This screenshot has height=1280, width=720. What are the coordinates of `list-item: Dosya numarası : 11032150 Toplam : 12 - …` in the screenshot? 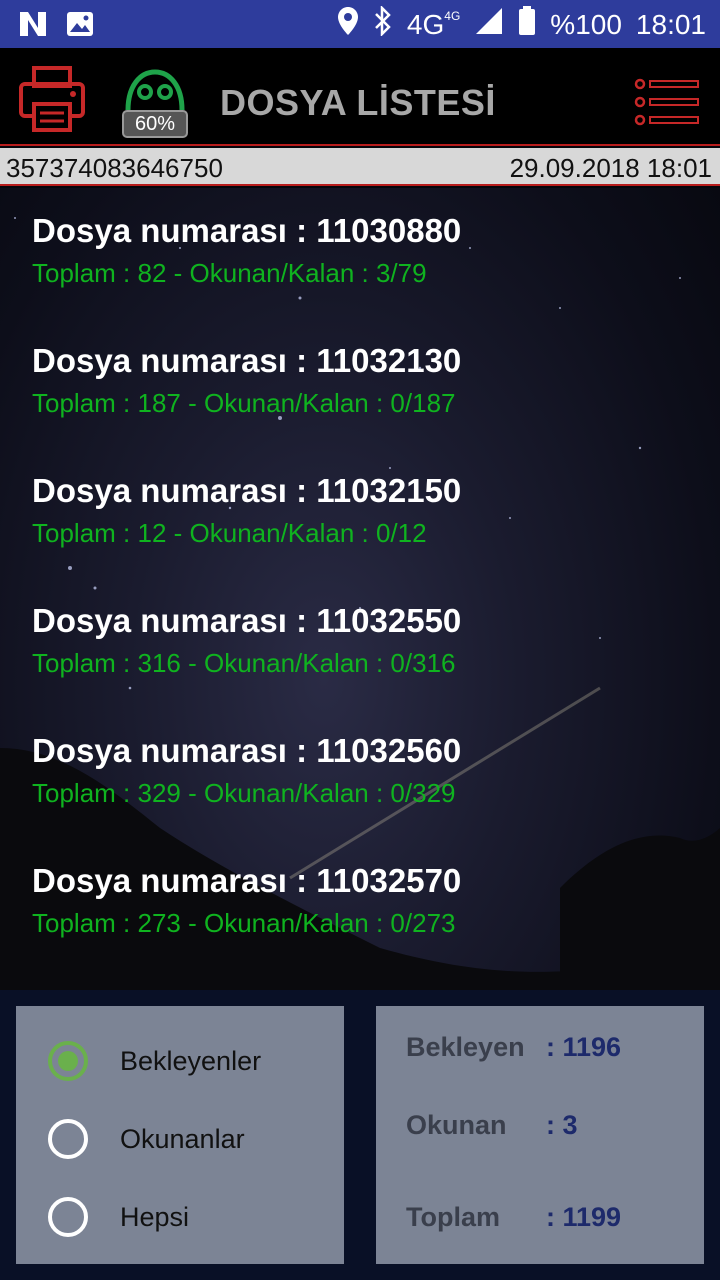 It's located at (332, 508).